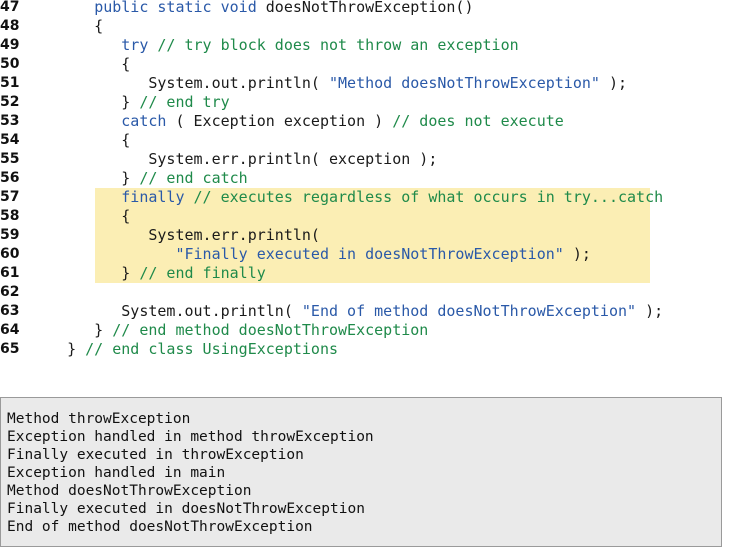 The image size is (737, 547). What do you see at coordinates (153, 273) in the screenshot?
I see `line-code: } // end finally` at bounding box center [153, 273].